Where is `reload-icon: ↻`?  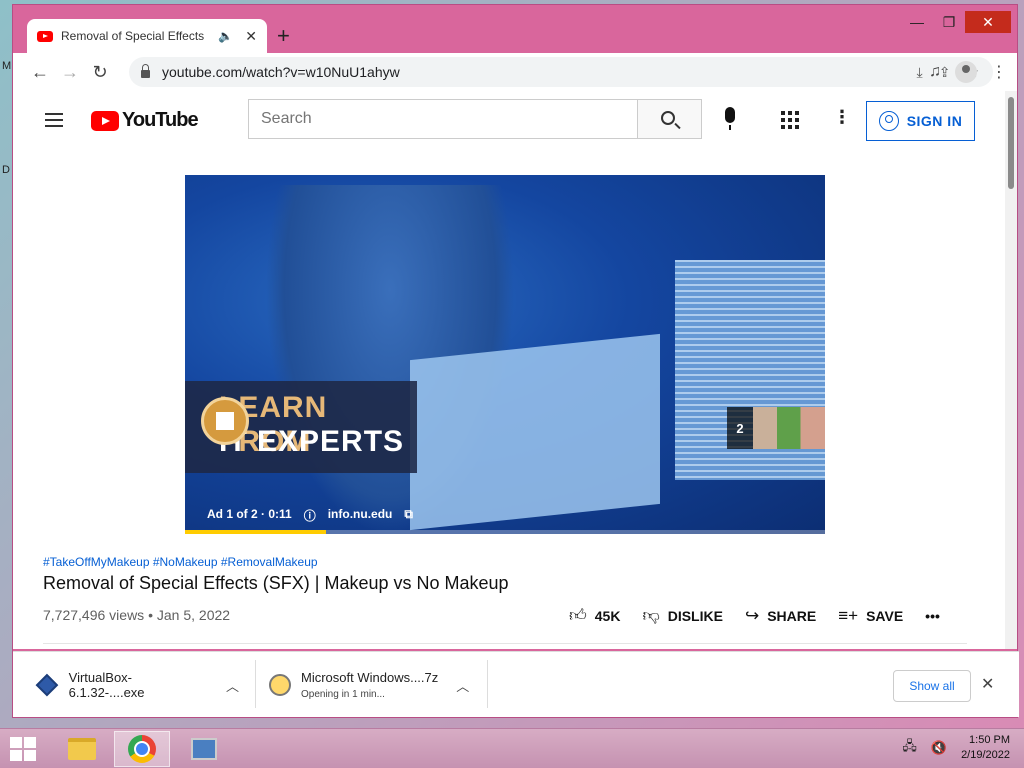 reload-icon: ↻ is located at coordinates (100, 72).